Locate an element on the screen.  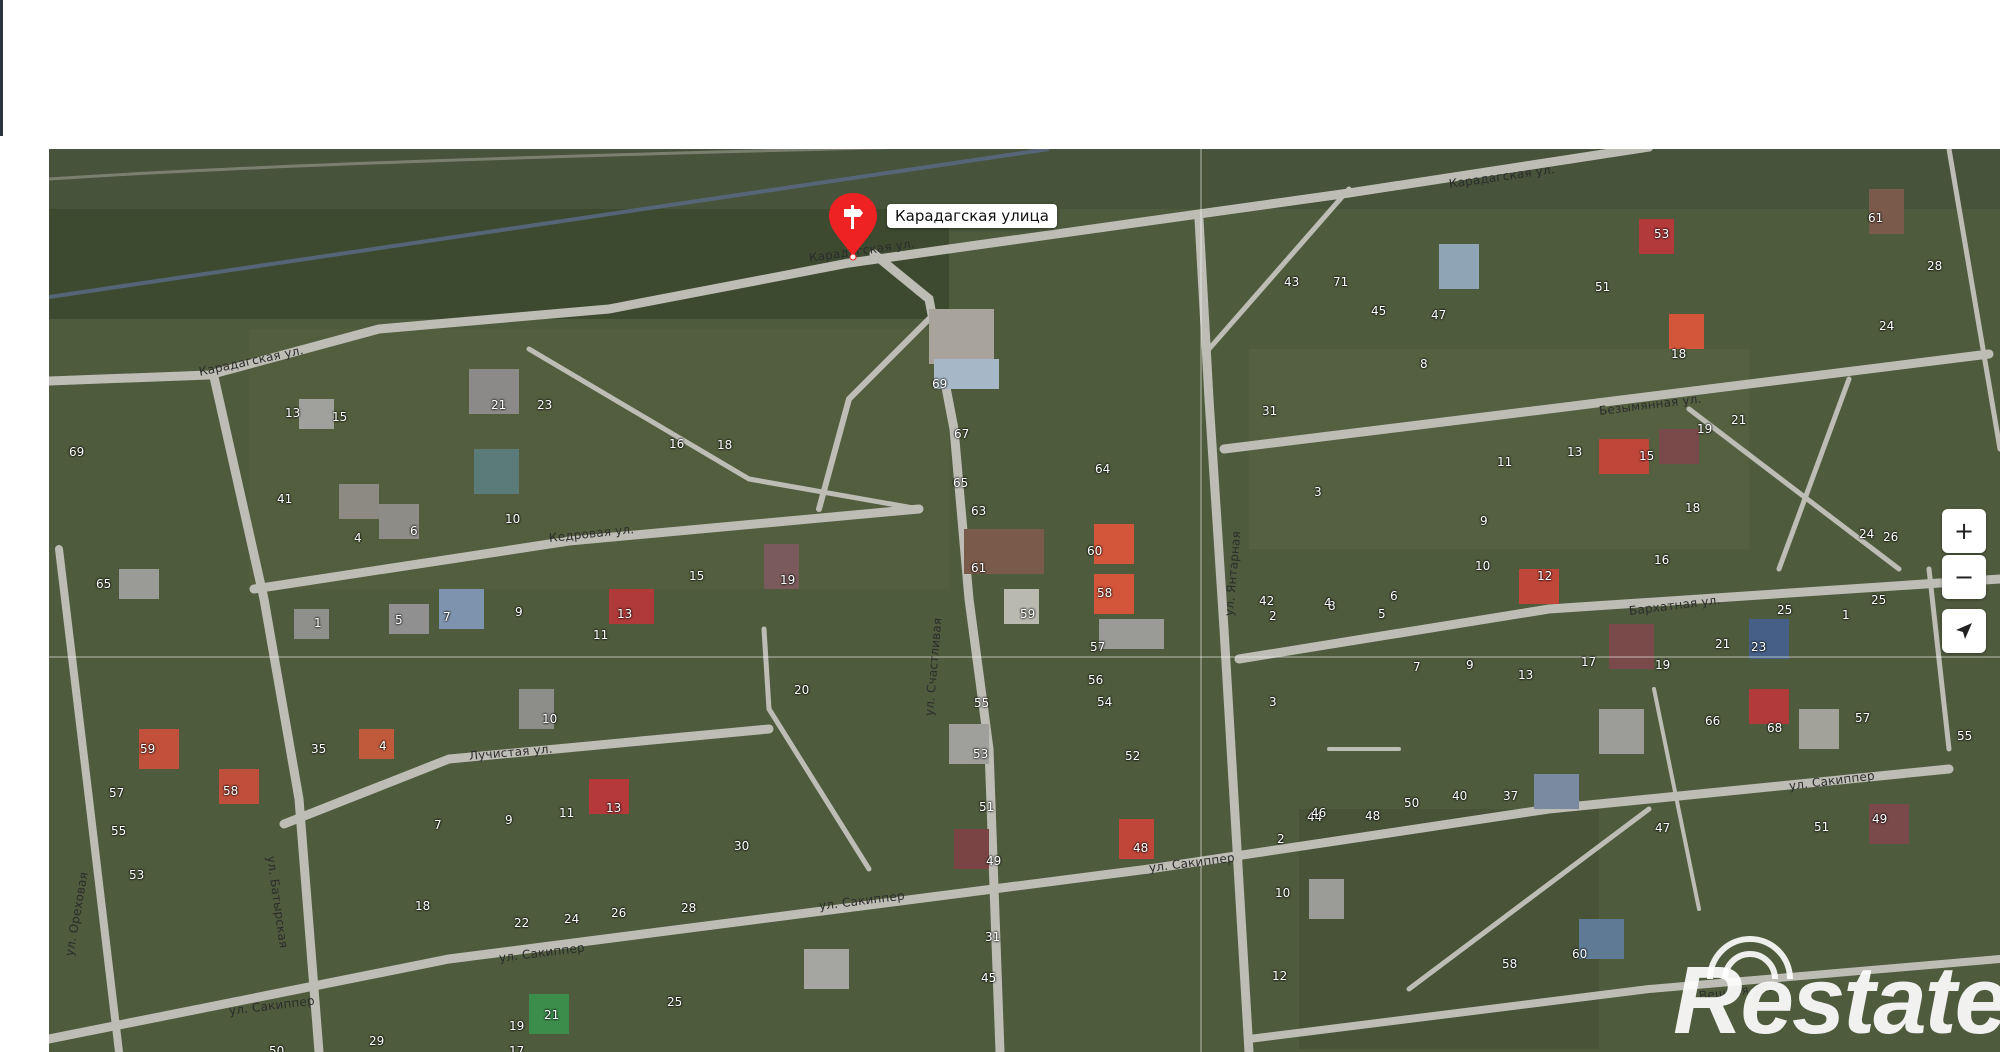
house-number: 37 is located at coordinates (1511, 796).